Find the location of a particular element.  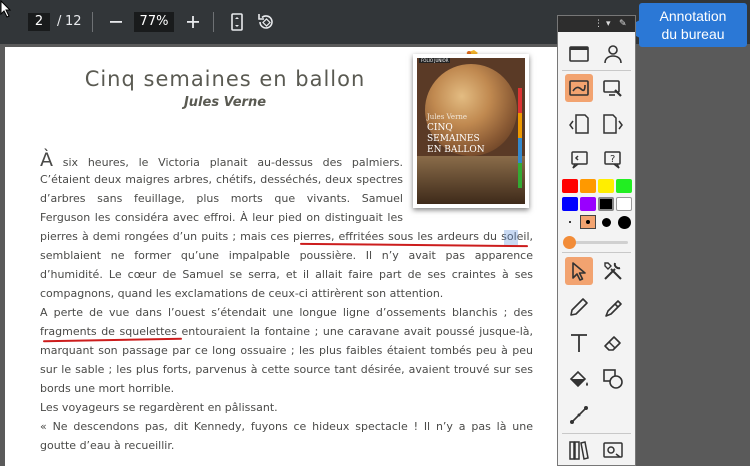

text-tool-button is located at coordinates (579, 343).